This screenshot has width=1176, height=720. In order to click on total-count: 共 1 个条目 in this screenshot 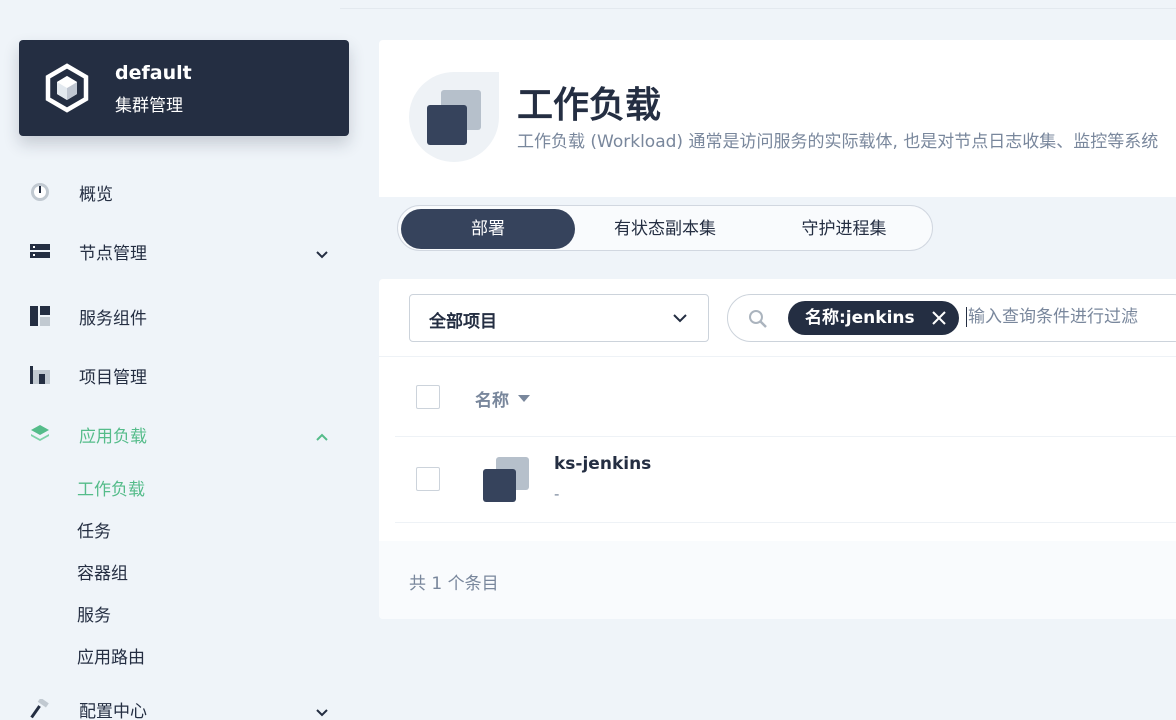, I will do `click(454, 584)`.